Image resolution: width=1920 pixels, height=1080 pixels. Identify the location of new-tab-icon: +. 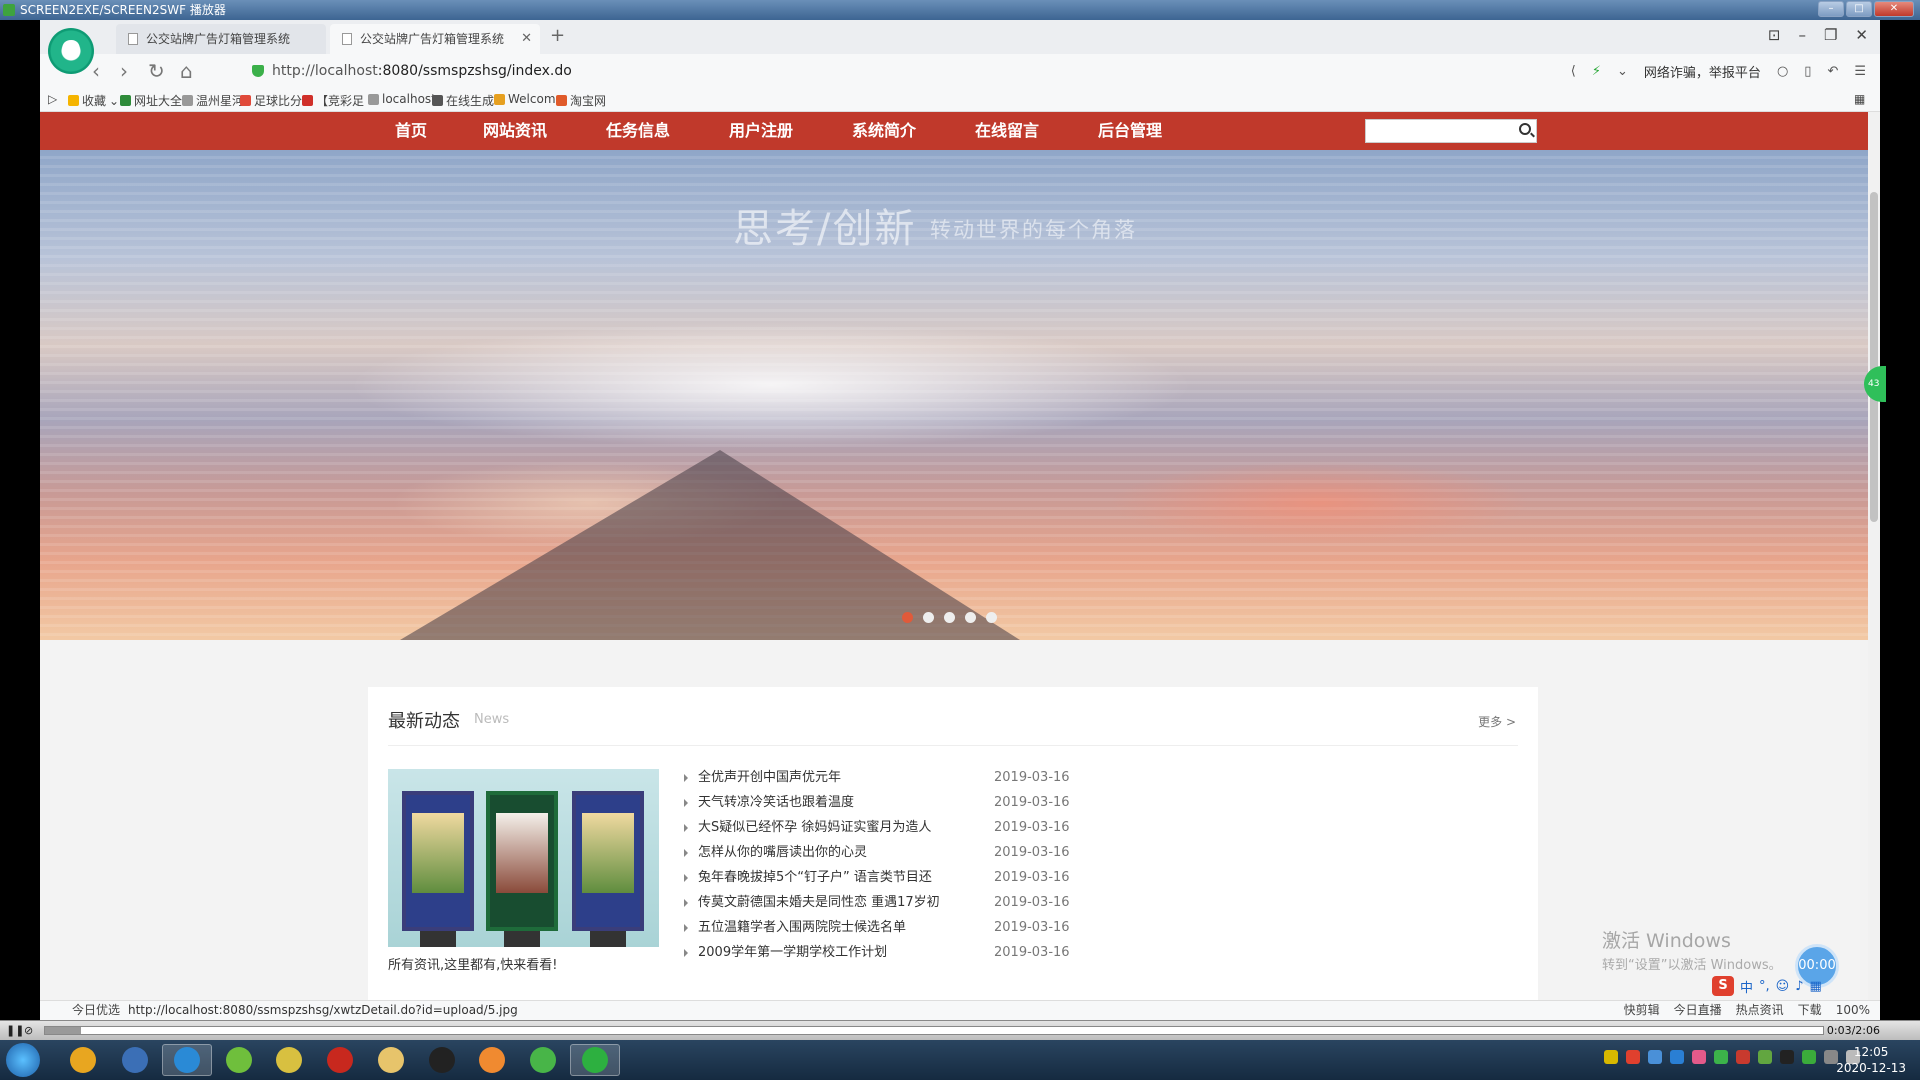
(557, 35).